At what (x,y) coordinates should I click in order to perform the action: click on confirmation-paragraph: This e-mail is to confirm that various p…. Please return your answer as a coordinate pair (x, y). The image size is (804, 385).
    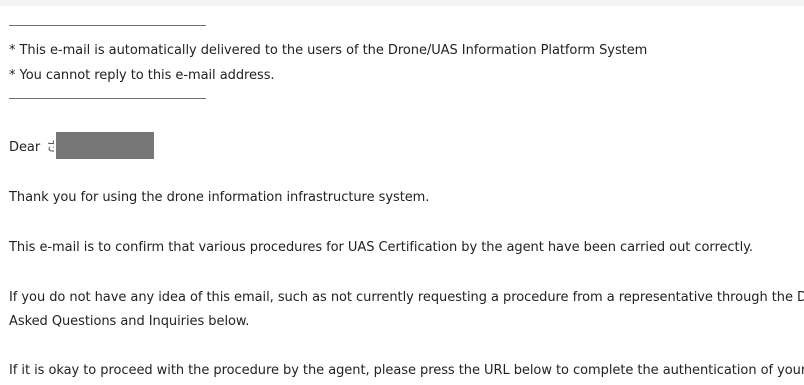
    Looking at the image, I should click on (381, 247).